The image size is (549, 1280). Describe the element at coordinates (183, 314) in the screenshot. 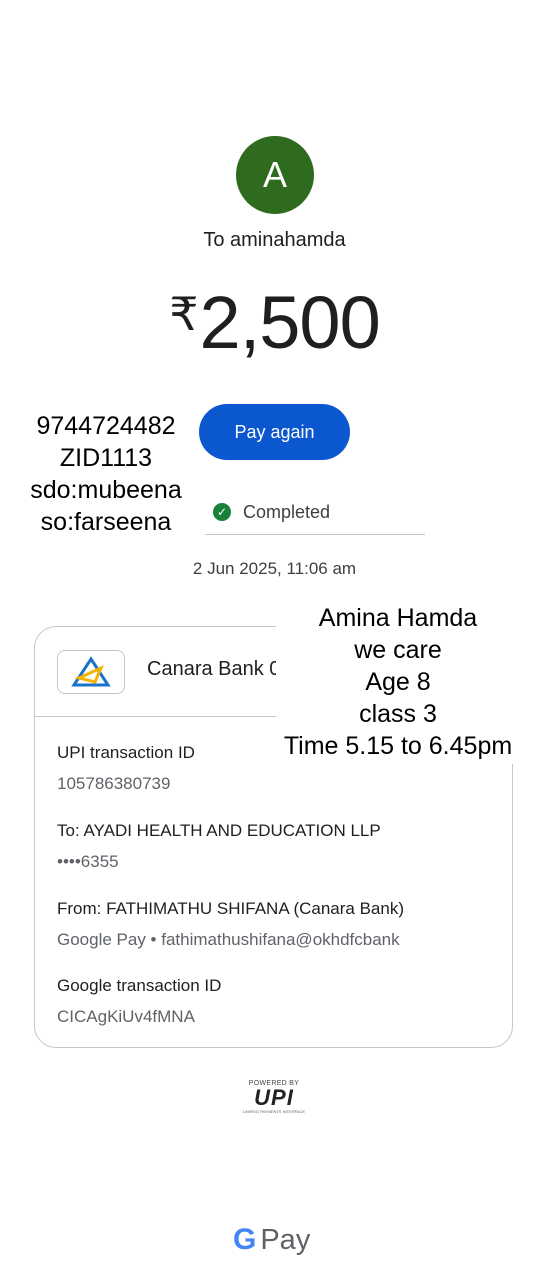

I see `rupee-symbol: ₹` at that location.